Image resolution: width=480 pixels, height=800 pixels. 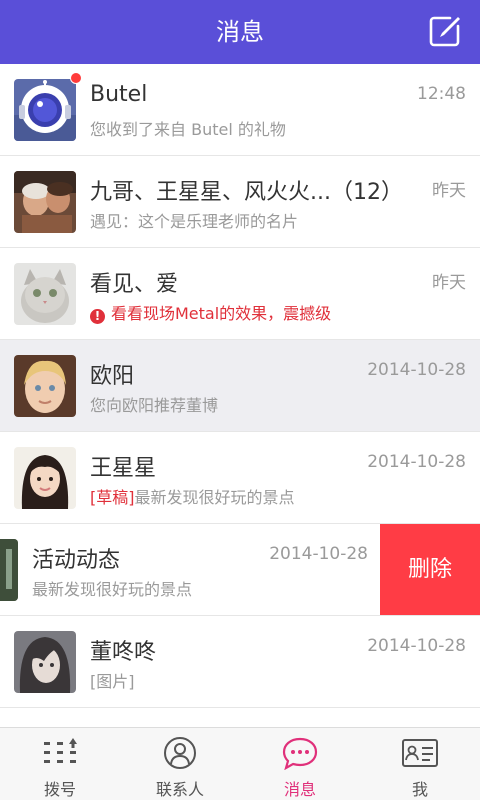 I want to click on tab-me: 我, so click(x=420, y=764).